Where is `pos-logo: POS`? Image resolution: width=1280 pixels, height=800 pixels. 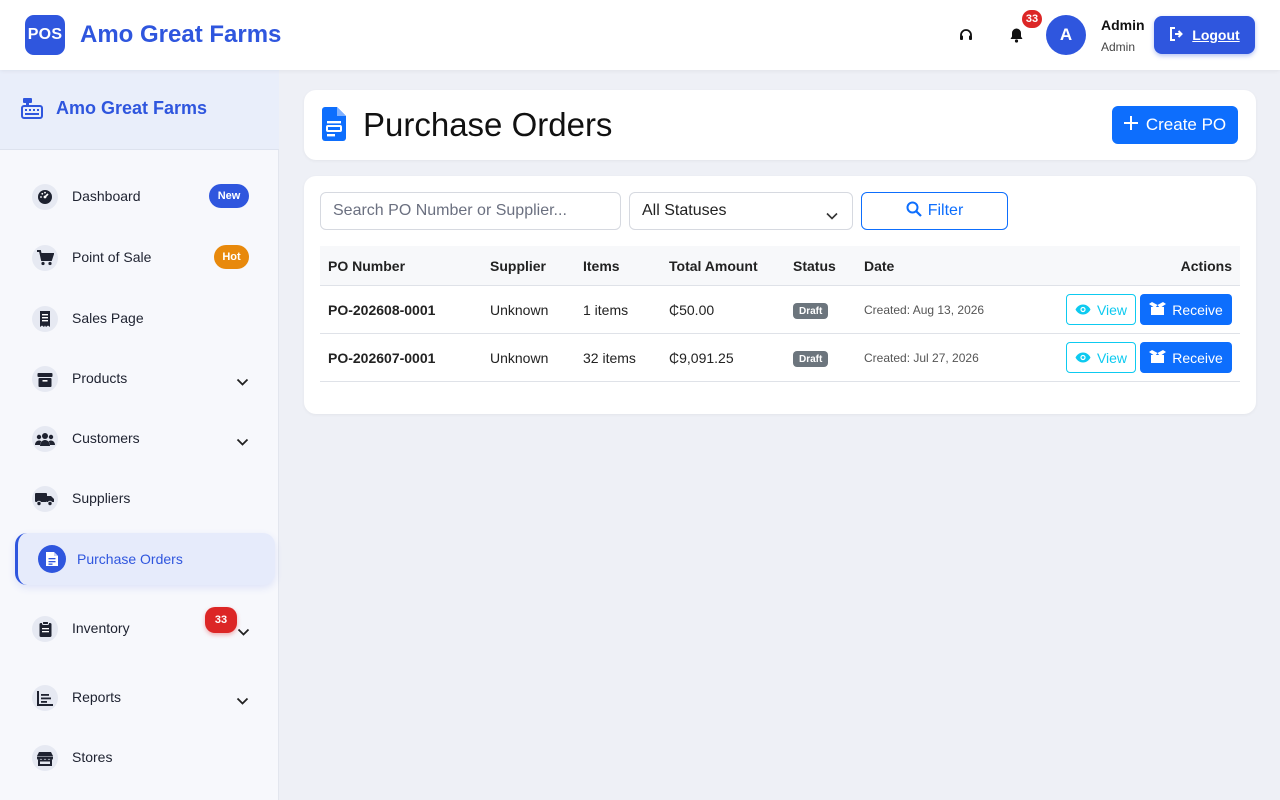
pos-logo: POS is located at coordinates (45, 35).